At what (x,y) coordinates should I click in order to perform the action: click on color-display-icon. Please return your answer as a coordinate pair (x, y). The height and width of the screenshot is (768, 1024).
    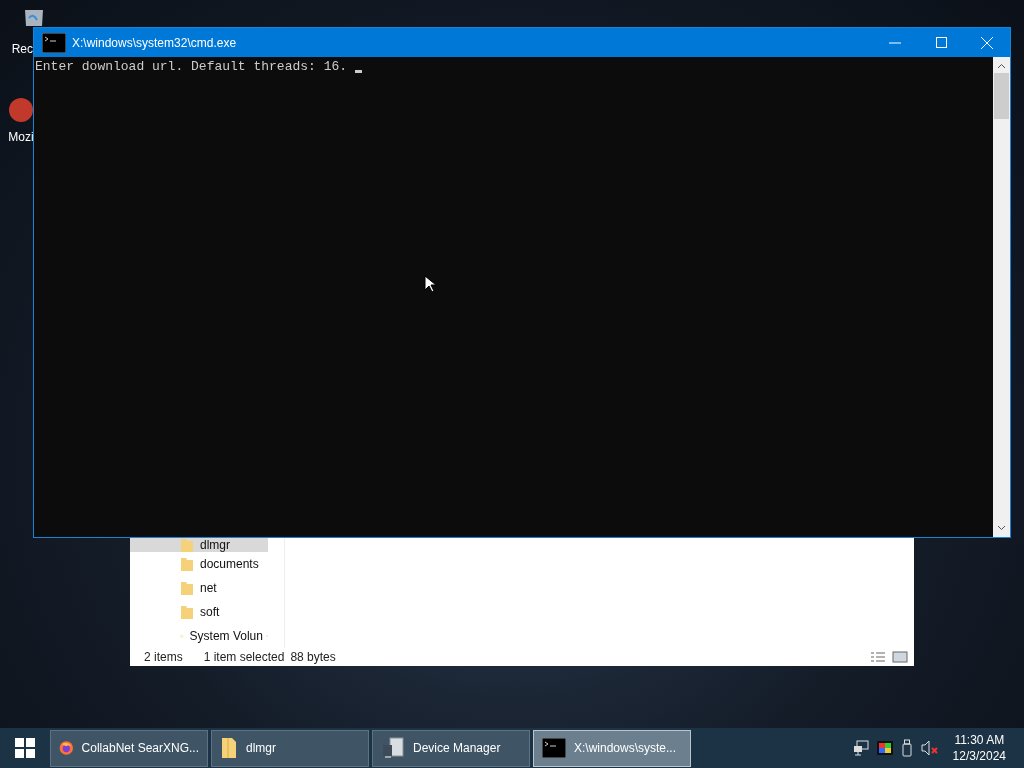
    Looking at the image, I should click on (884, 748).